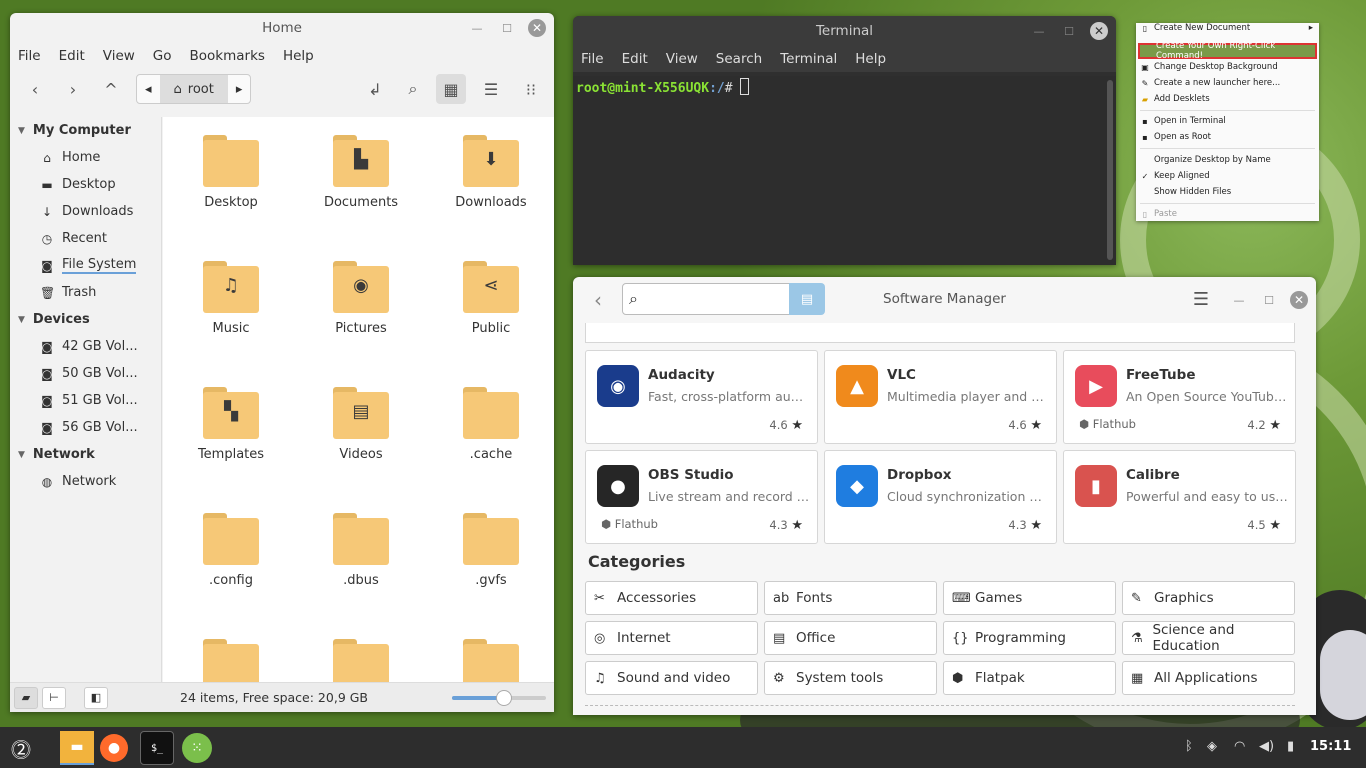 This screenshot has width=1366, height=768. What do you see at coordinates (1227, 192) in the screenshot?
I see `menu-item-show-hidden-files: Show Hidden Files` at bounding box center [1227, 192].